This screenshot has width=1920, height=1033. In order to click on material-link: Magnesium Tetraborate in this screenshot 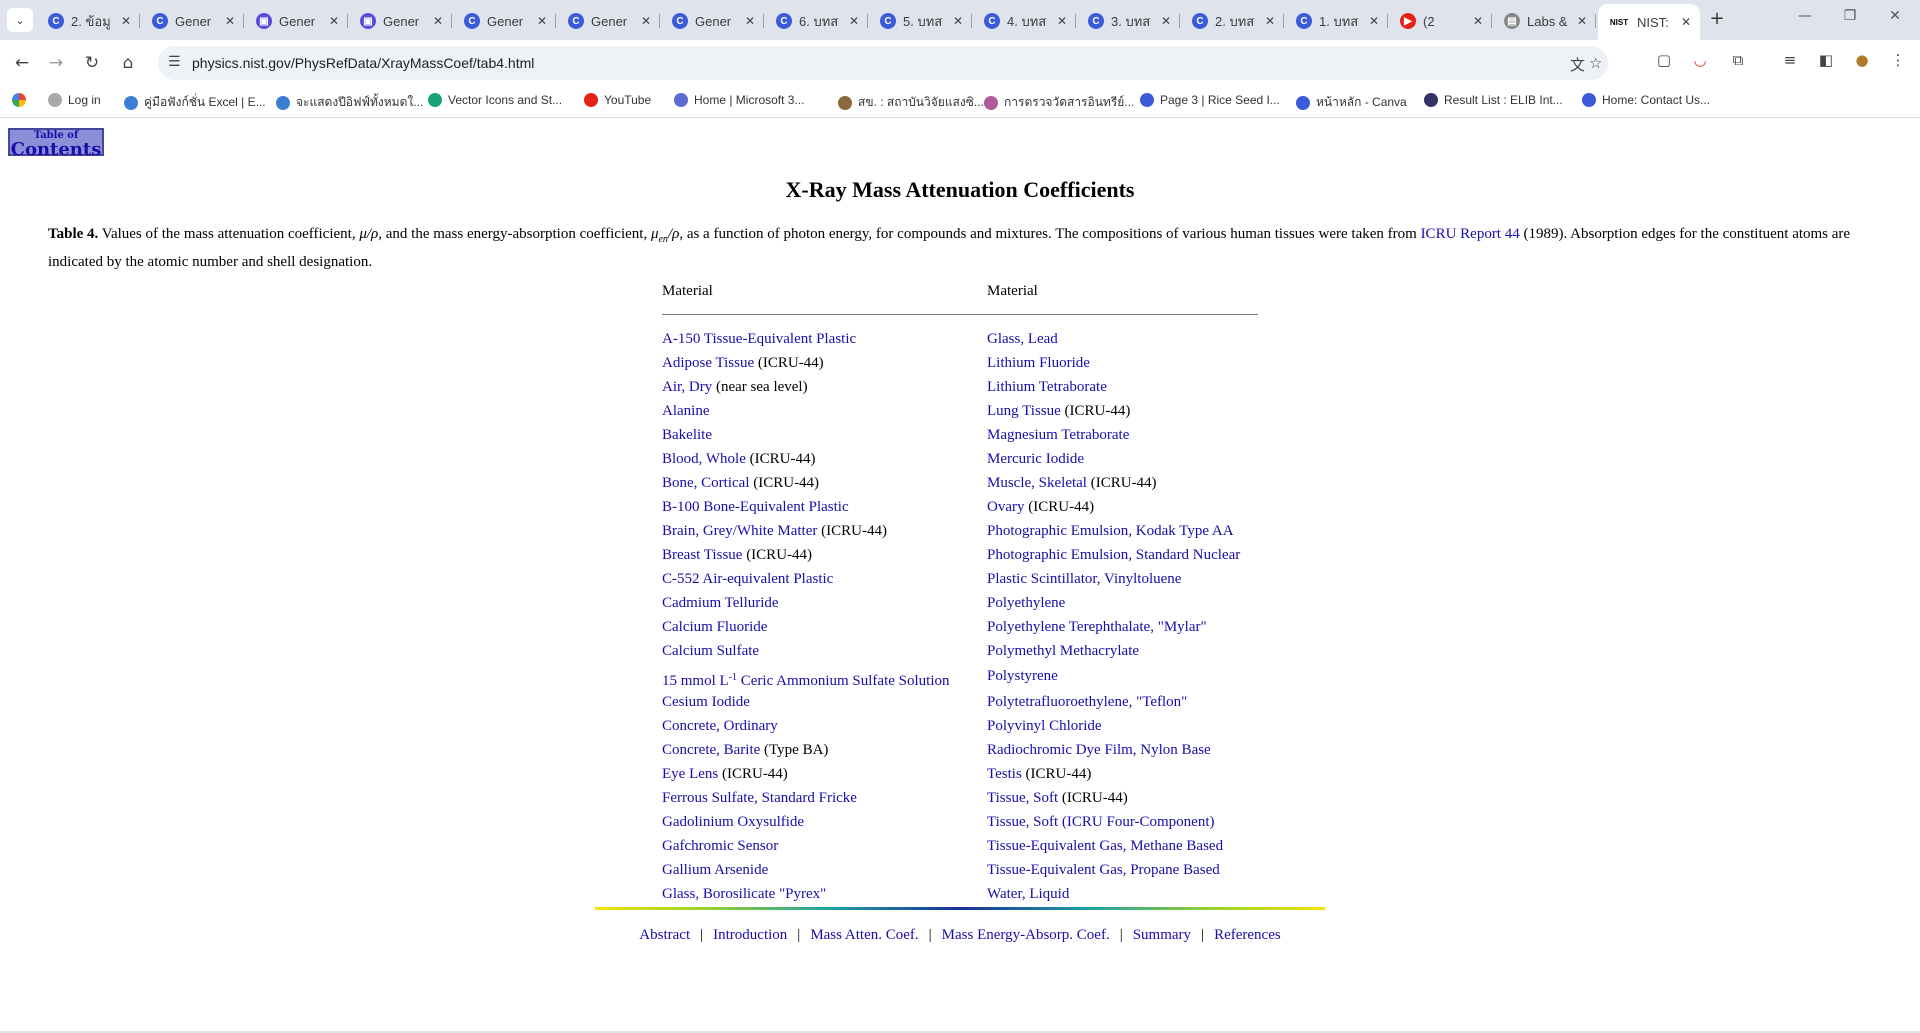, I will do `click(1058, 435)`.